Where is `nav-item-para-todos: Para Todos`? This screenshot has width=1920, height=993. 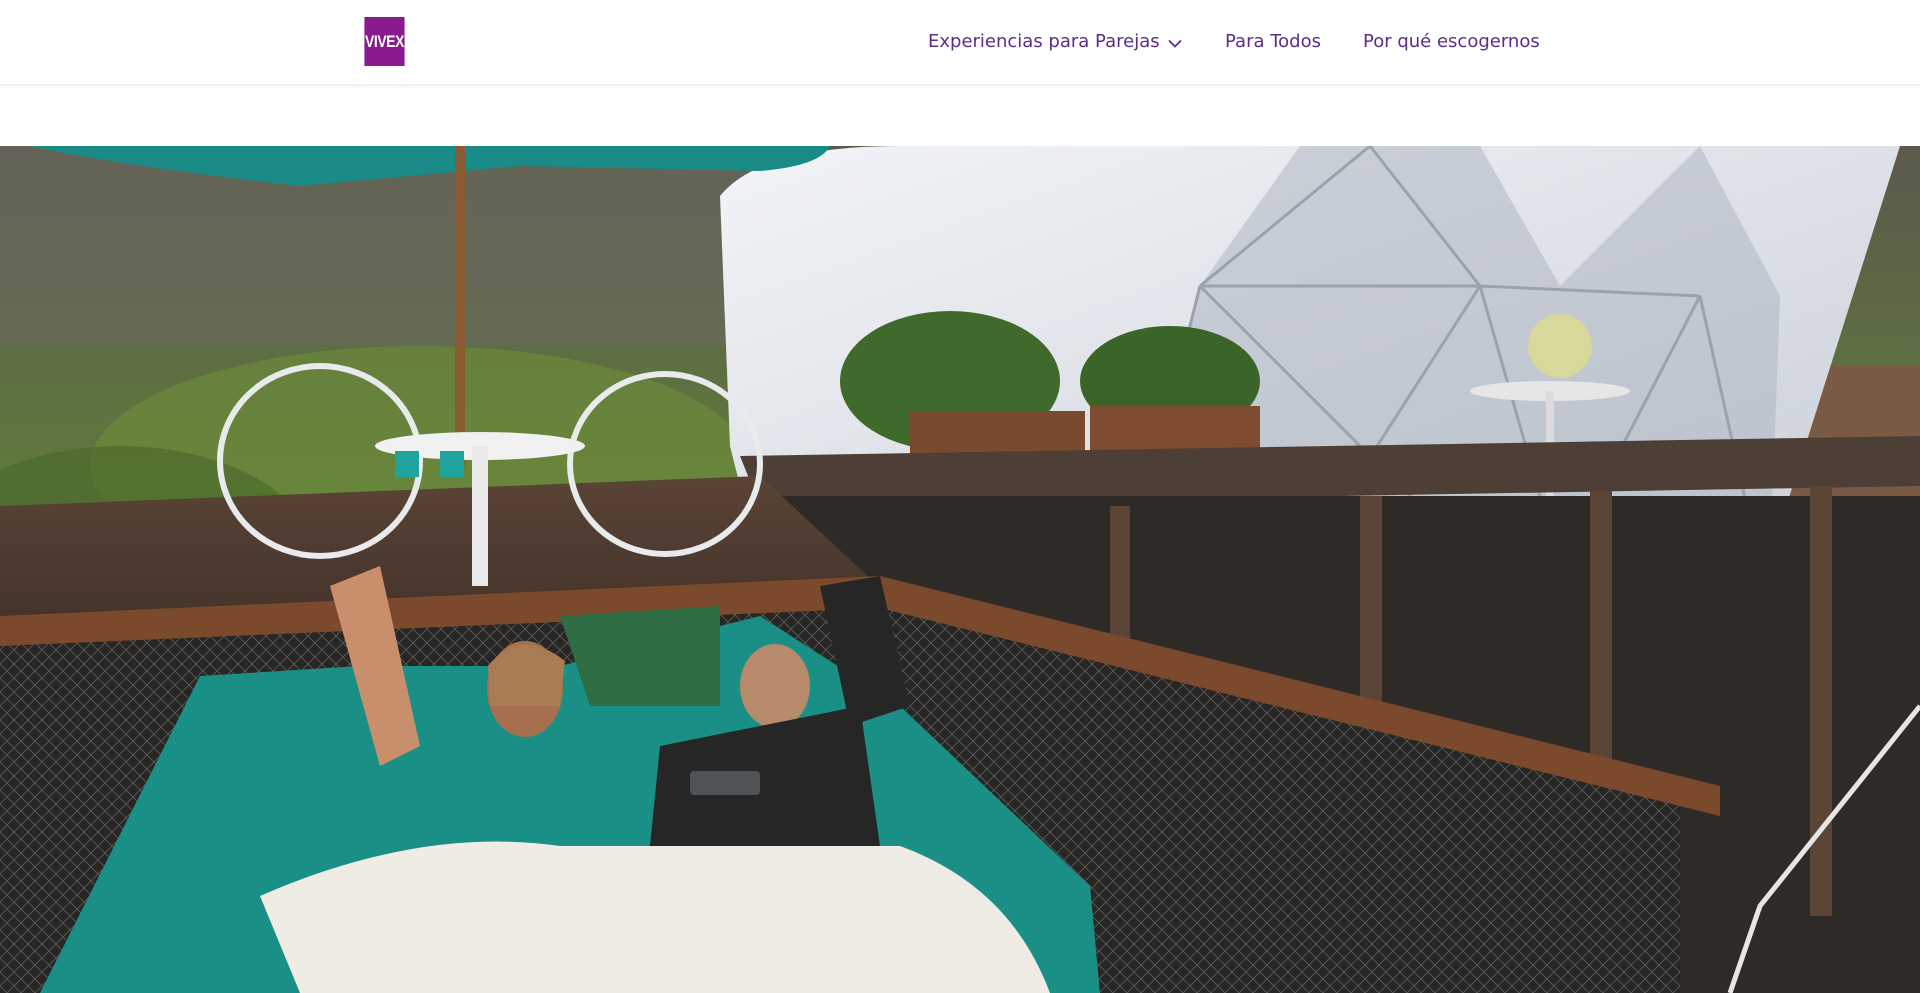 nav-item-para-todos: Para Todos is located at coordinates (1273, 41).